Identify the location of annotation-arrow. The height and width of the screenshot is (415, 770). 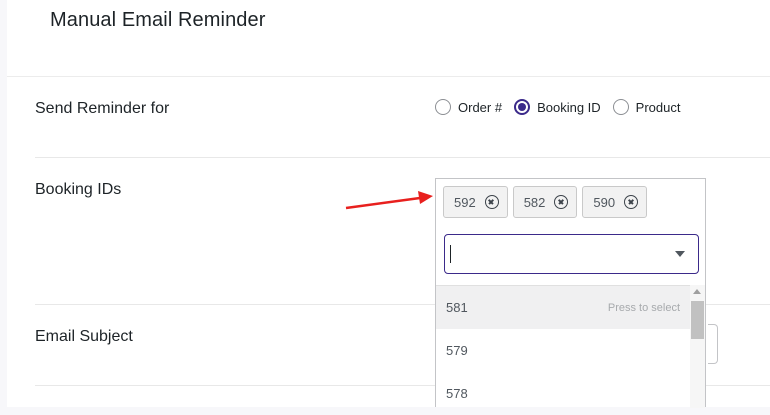
(389, 200).